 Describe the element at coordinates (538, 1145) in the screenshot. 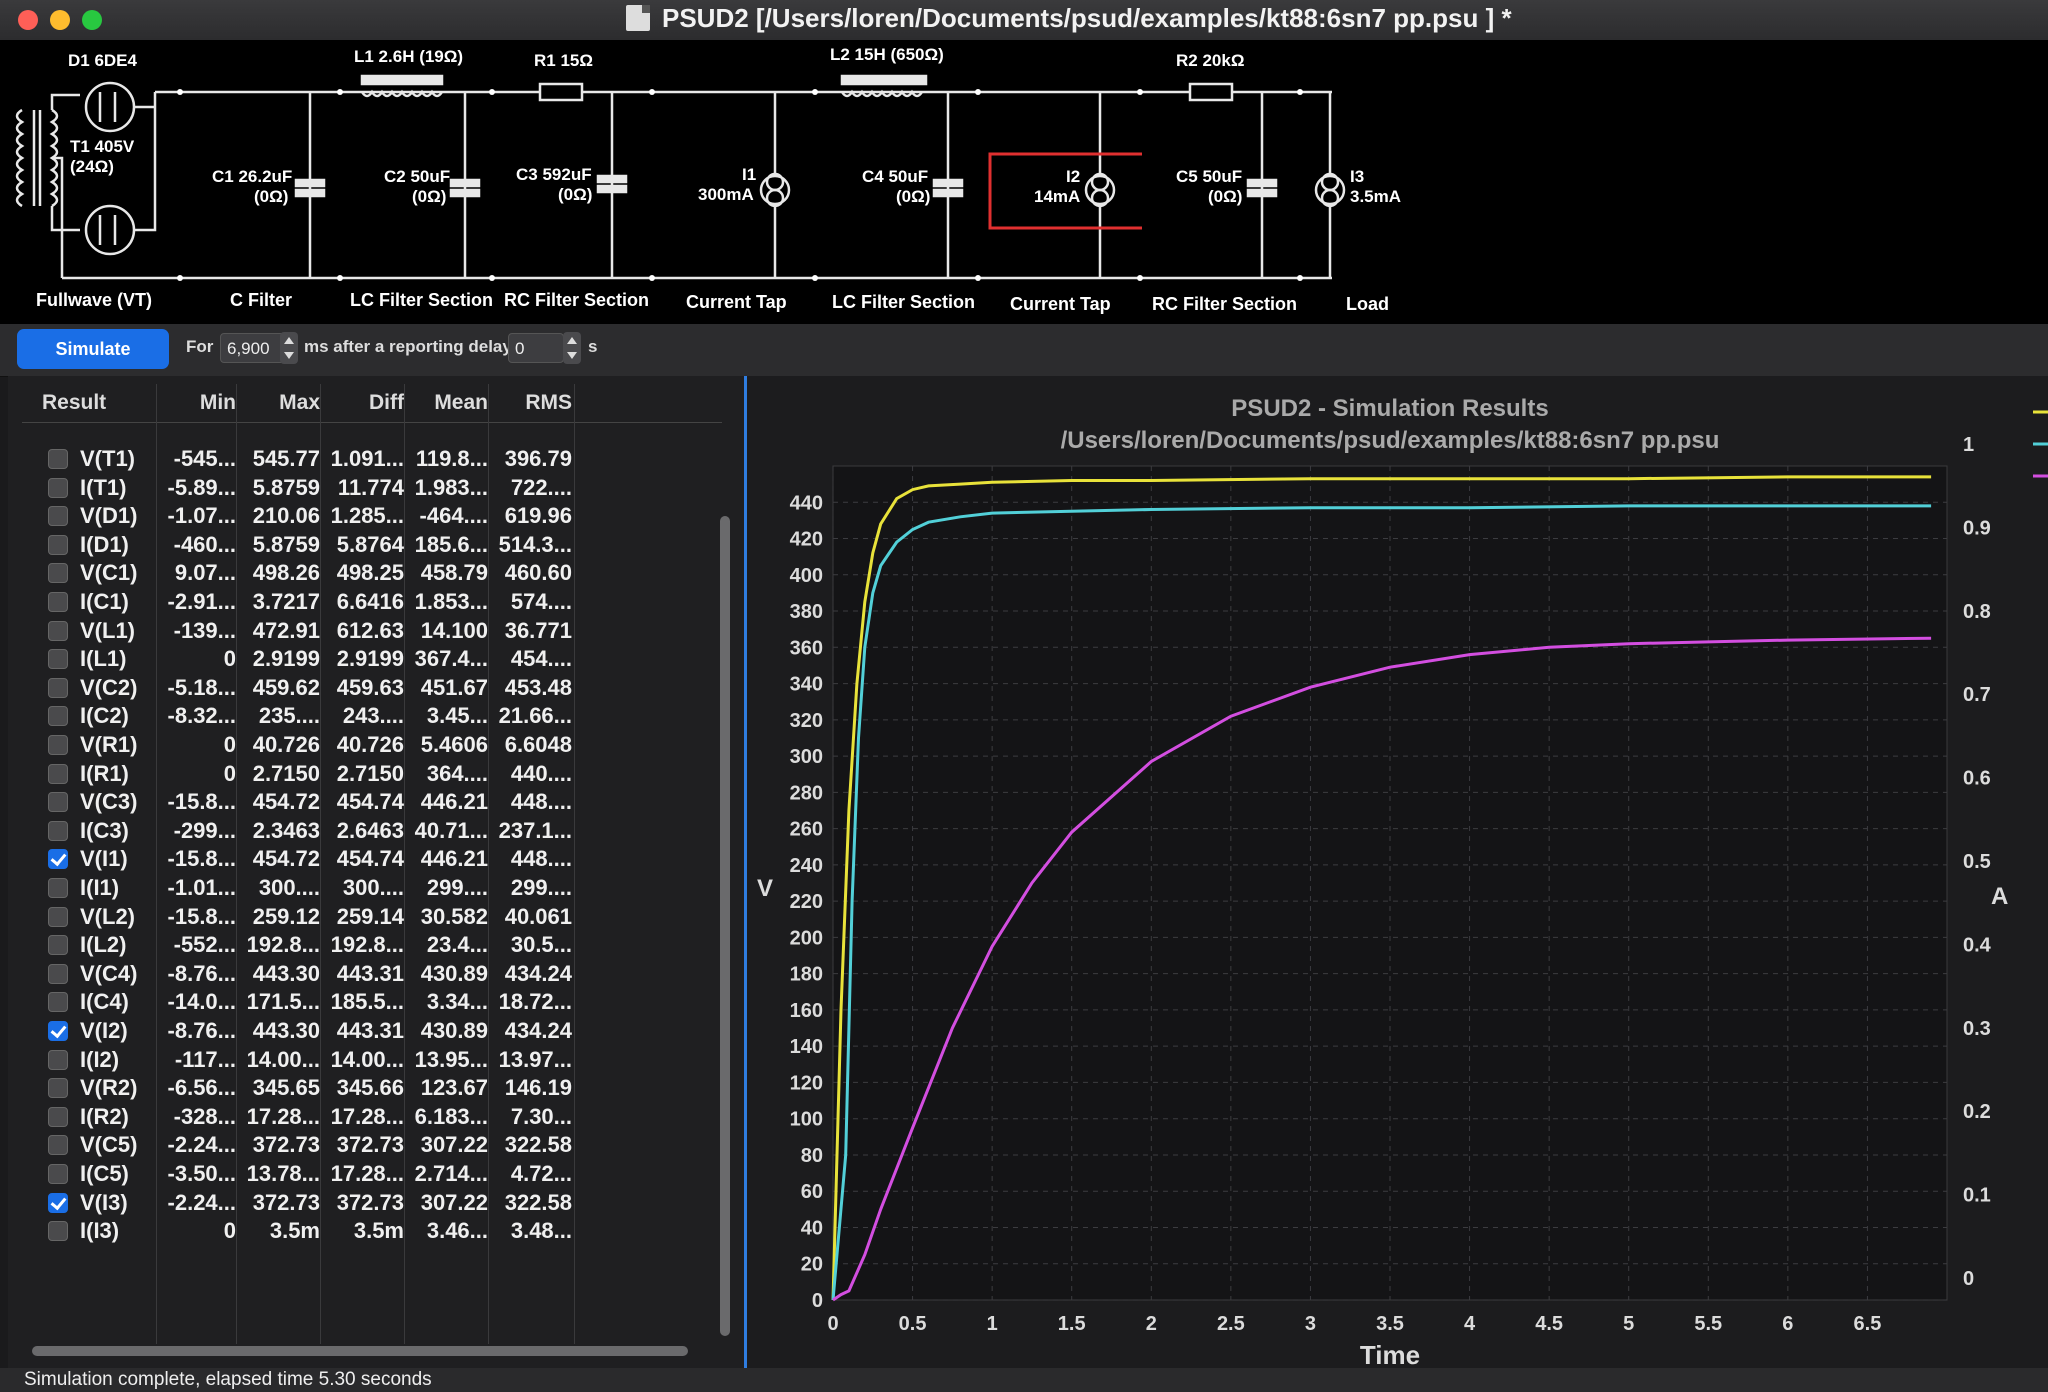

I see `row-rms-value: 322.58` at that location.